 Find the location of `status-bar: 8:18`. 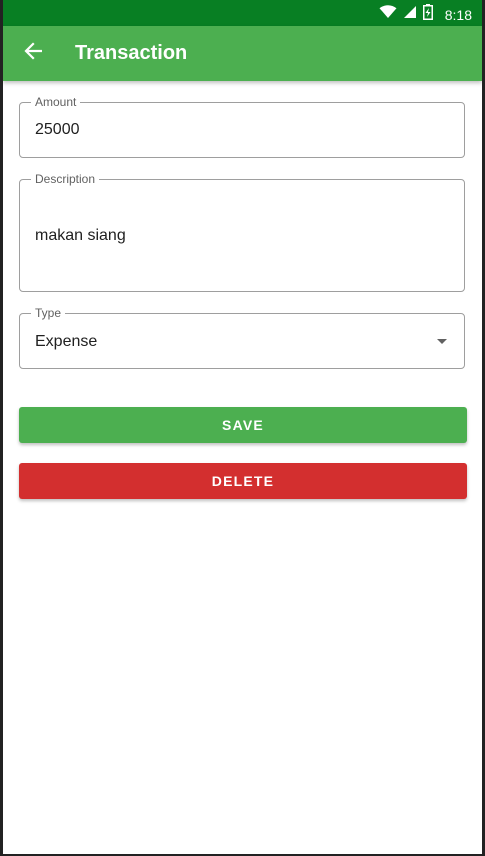

status-bar: 8:18 is located at coordinates (242, 13).